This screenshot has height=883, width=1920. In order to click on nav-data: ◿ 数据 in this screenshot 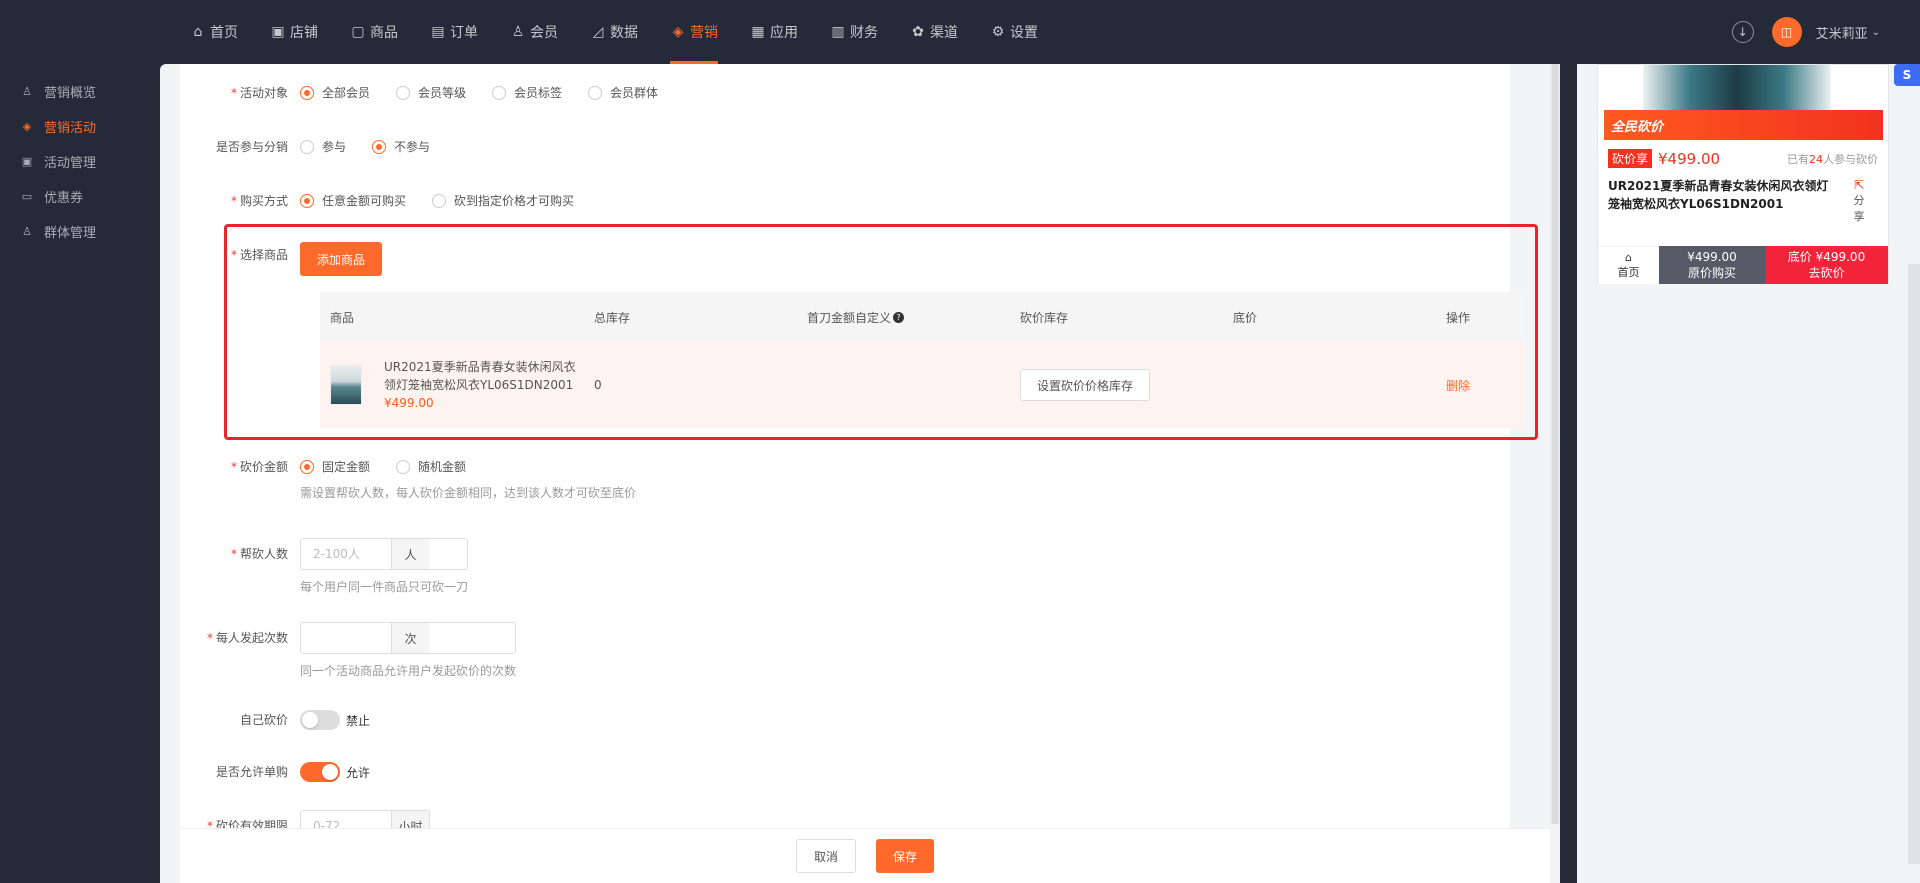, I will do `click(620, 32)`.